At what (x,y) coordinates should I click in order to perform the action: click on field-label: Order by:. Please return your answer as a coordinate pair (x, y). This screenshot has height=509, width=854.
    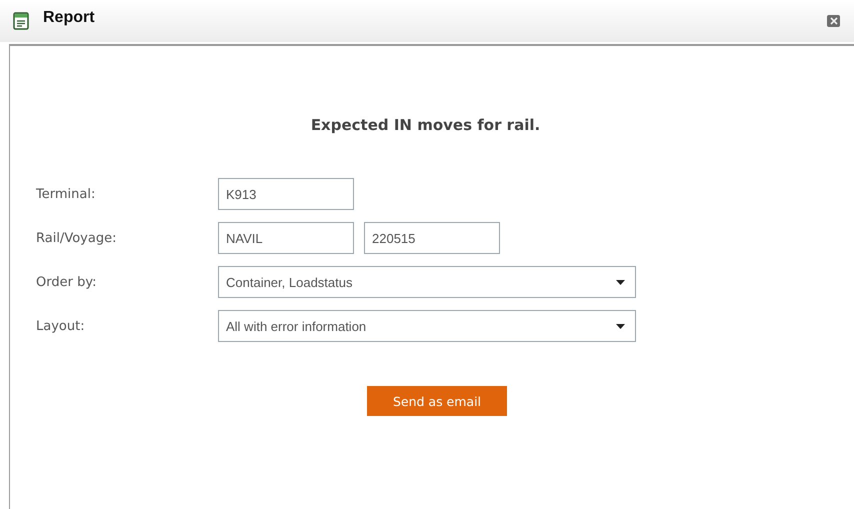
    Looking at the image, I should click on (67, 282).